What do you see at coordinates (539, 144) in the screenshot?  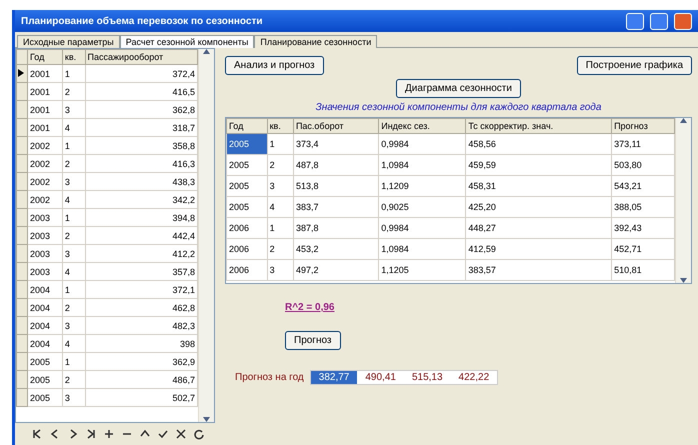 I see `table-cell: 458,56` at bounding box center [539, 144].